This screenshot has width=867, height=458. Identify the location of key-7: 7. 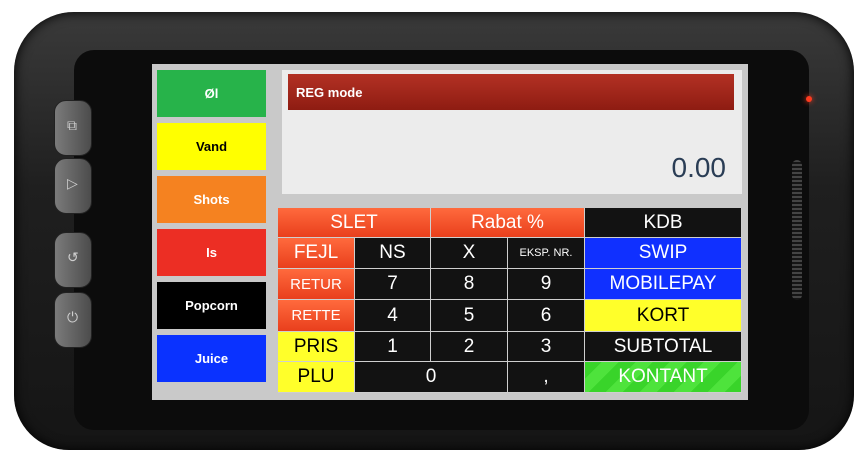
(393, 284).